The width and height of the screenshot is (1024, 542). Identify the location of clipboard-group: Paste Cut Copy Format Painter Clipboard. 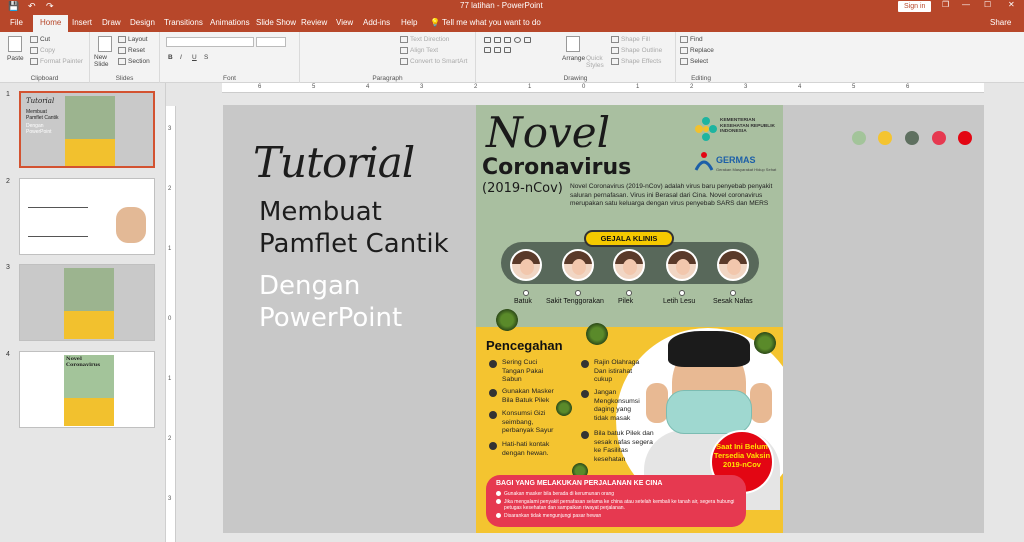
(45, 57).